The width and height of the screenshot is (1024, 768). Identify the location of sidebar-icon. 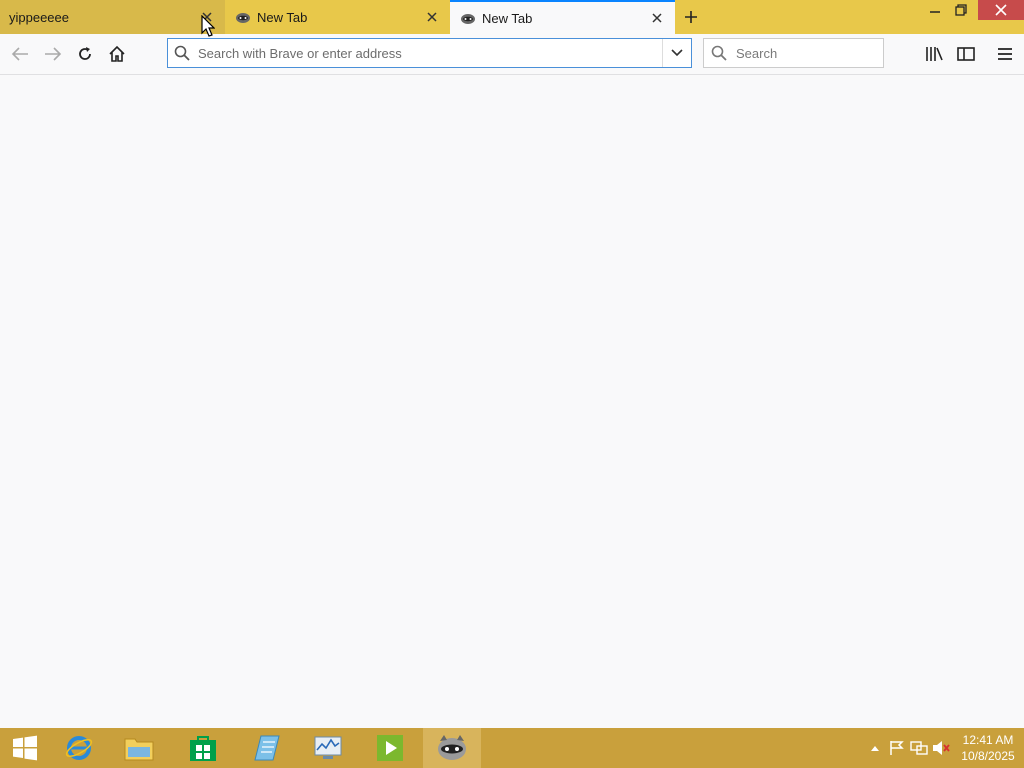
(966, 54).